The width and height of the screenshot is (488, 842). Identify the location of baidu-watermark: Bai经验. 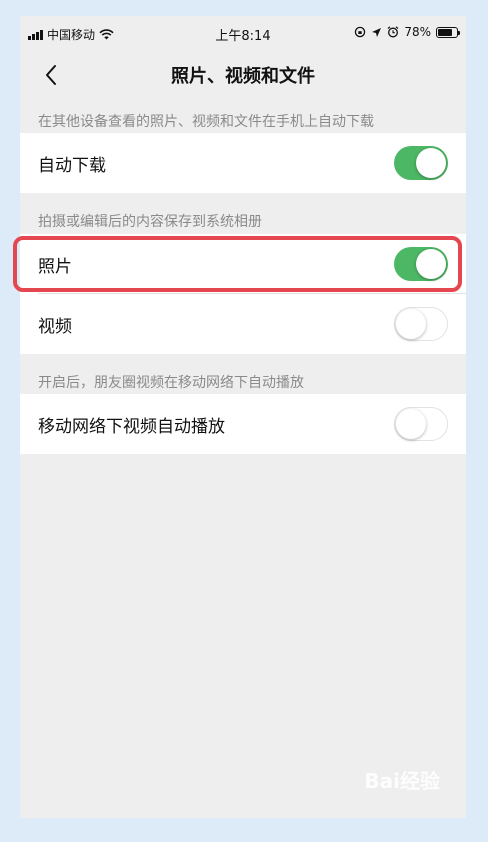
(402, 779).